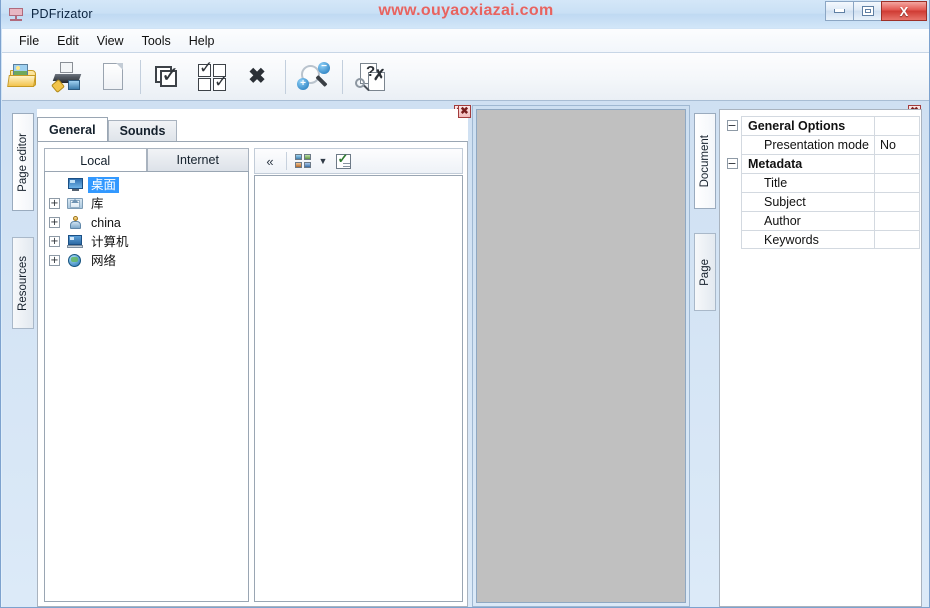 Image resolution: width=930 pixels, height=608 pixels. What do you see at coordinates (104, 260) in the screenshot?
I see `tree-node-label: 网络` at bounding box center [104, 260].